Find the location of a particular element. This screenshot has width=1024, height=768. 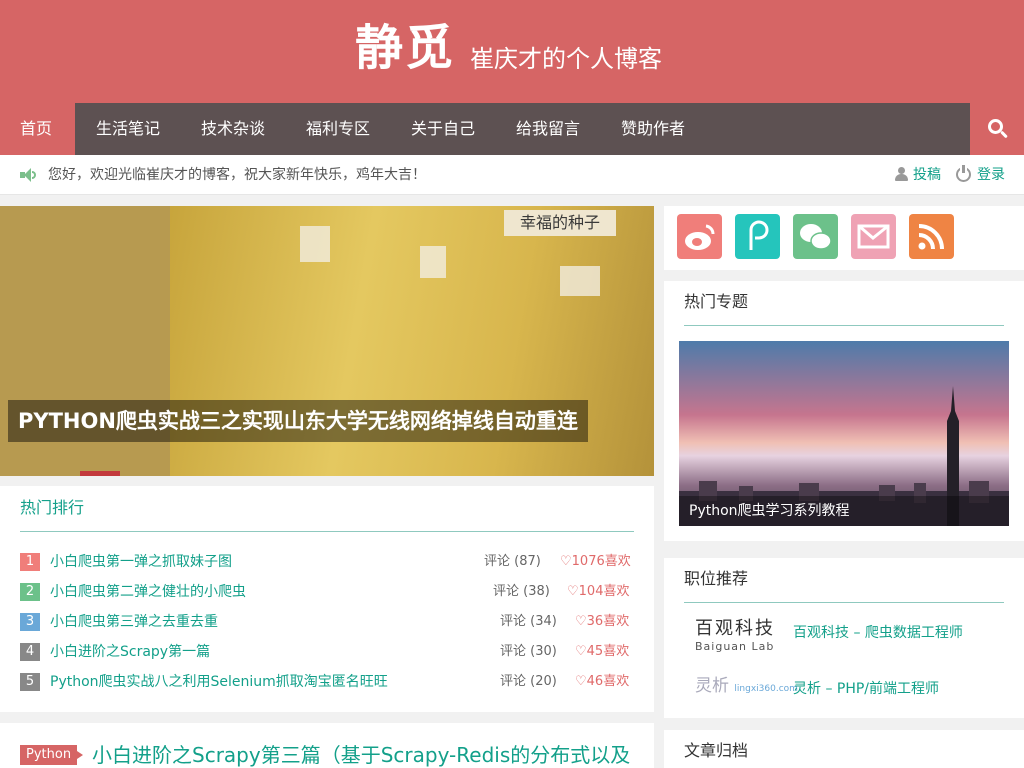

like-count: ♡1076喜欢 is located at coordinates (595, 562).